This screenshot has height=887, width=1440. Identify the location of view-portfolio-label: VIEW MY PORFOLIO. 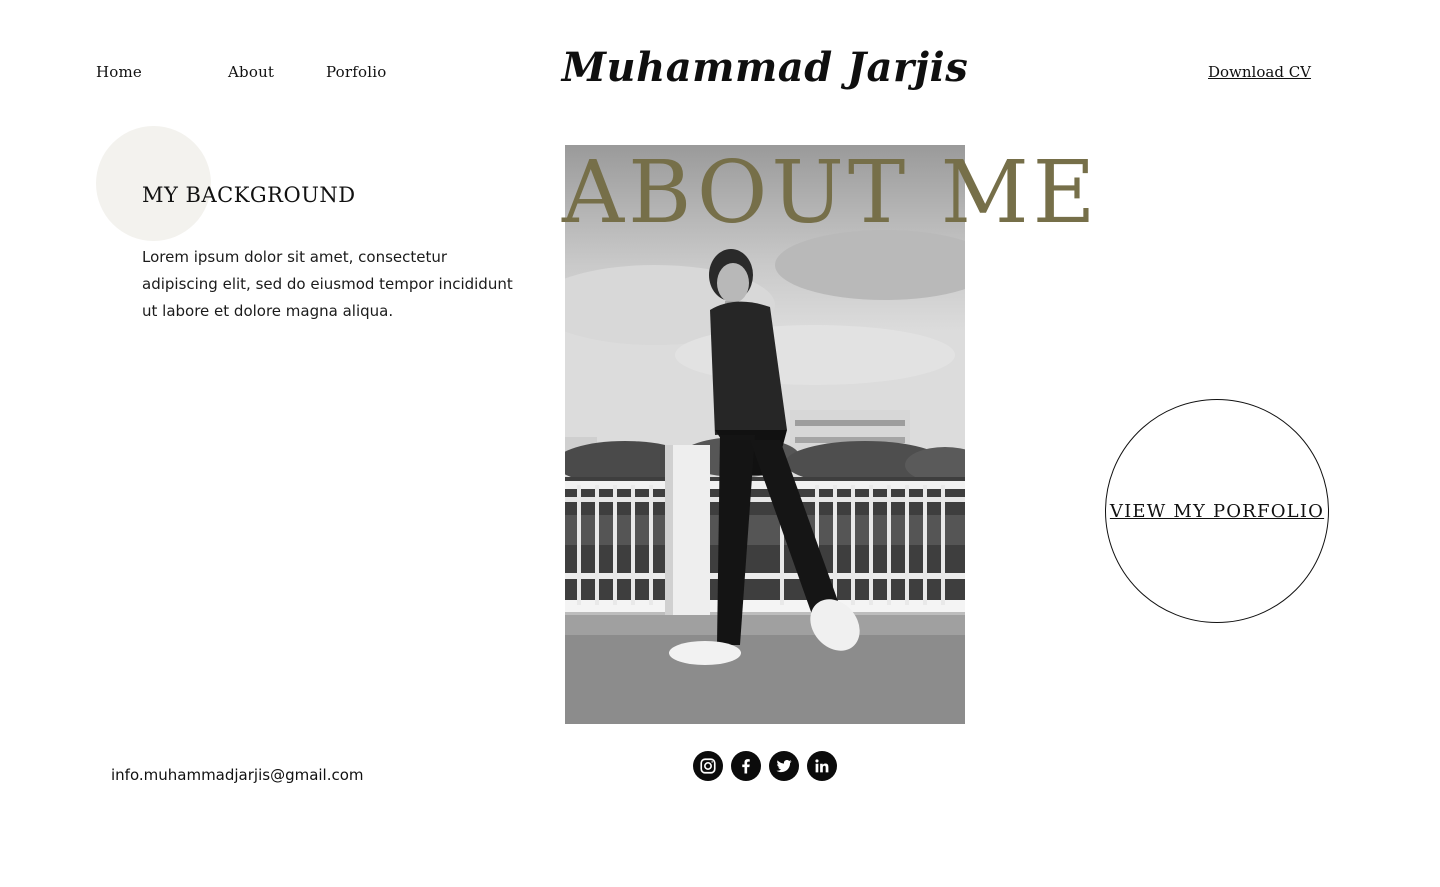
(1217, 511).